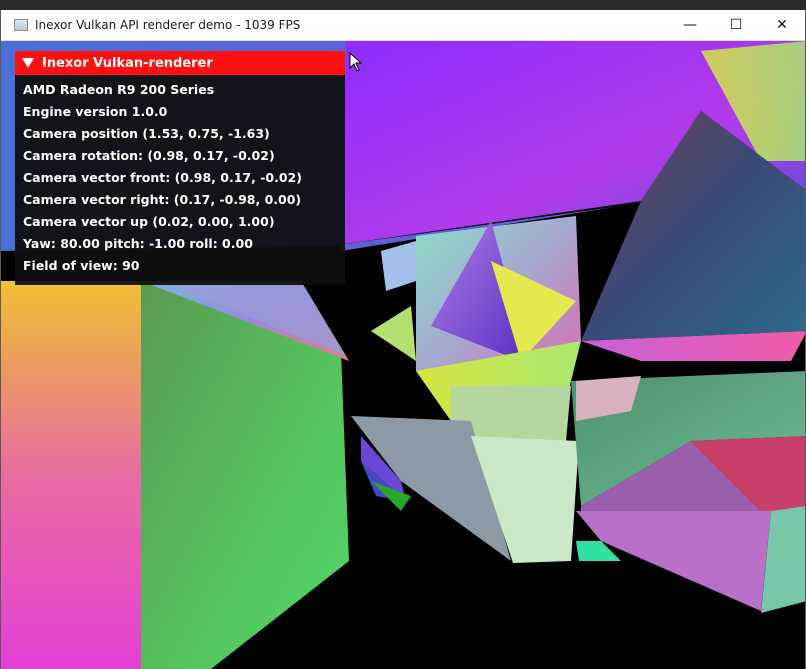  Describe the element at coordinates (95, 111) in the screenshot. I see `engine-version-text: Engine version 1.0.0` at that location.